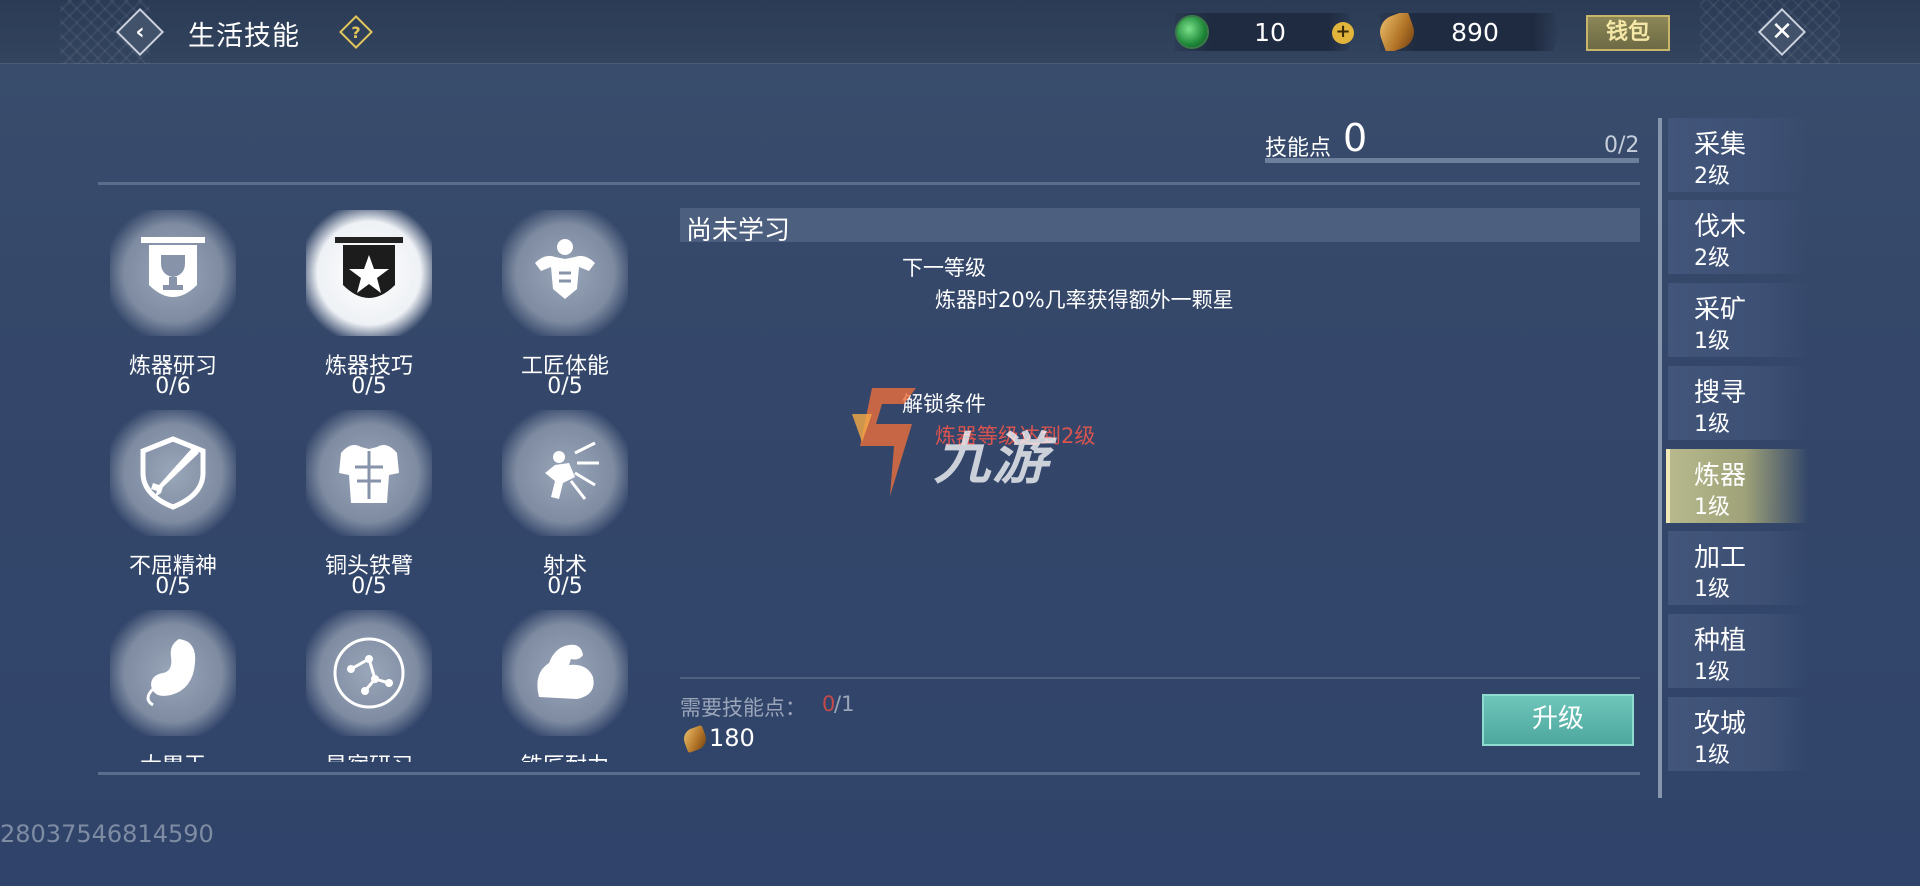  Describe the element at coordinates (1355, 138) in the screenshot. I see `skill-points-value: 0` at that location.